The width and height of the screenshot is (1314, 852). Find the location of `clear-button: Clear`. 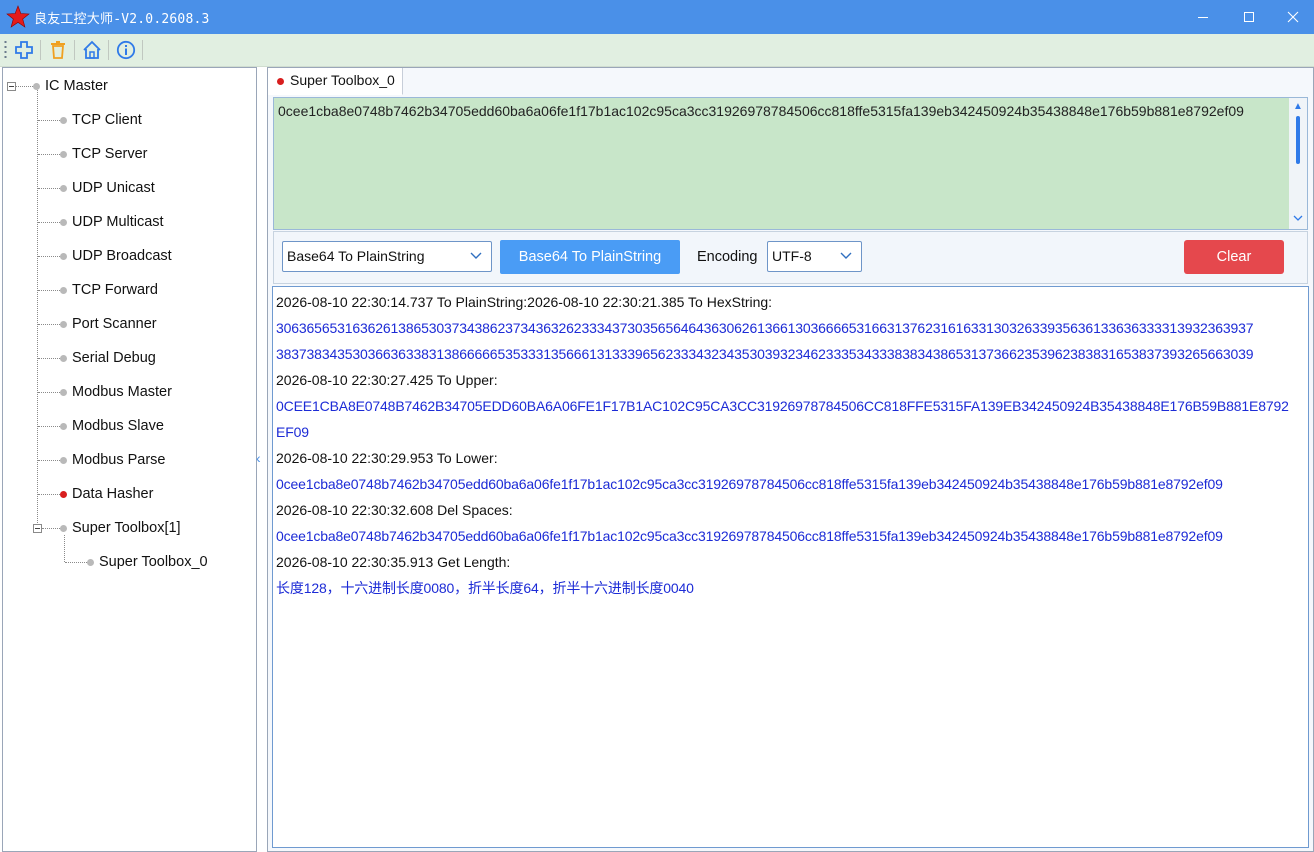

clear-button: Clear is located at coordinates (1234, 257).